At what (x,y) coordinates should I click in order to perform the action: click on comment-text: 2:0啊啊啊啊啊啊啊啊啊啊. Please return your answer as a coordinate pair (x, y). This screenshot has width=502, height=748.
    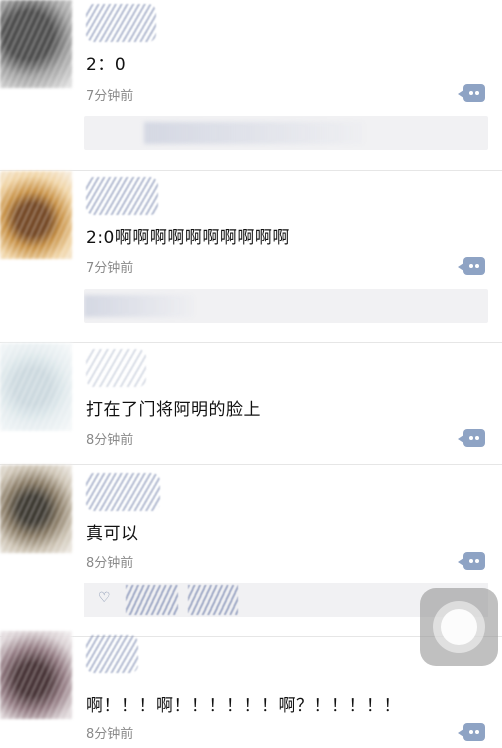
    Looking at the image, I should click on (188, 238).